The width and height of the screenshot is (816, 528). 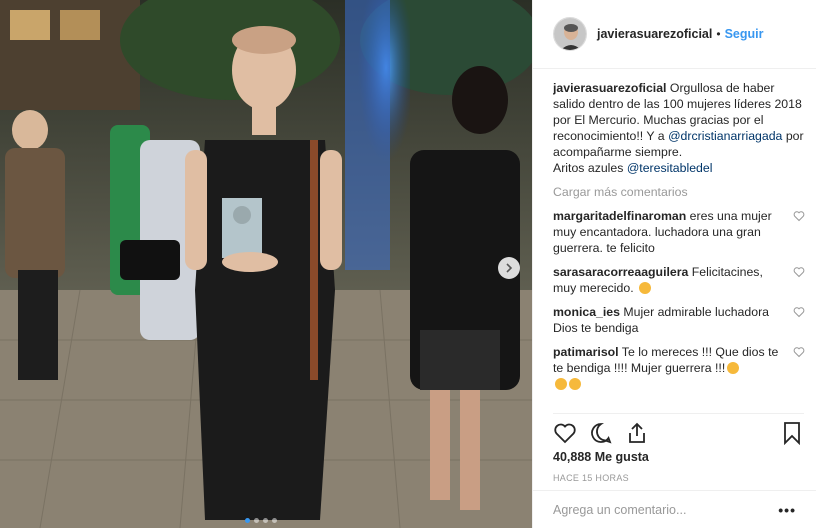 What do you see at coordinates (645, 288) in the screenshot?
I see `emoji-icon` at bounding box center [645, 288].